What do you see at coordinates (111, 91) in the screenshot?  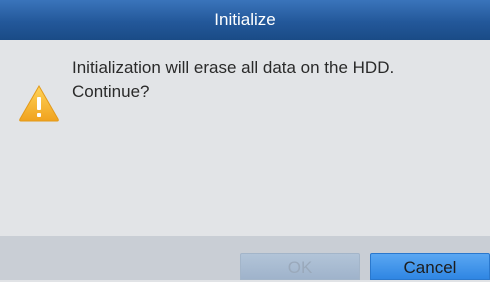 I see `message-line-2: Continue?` at bounding box center [111, 91].